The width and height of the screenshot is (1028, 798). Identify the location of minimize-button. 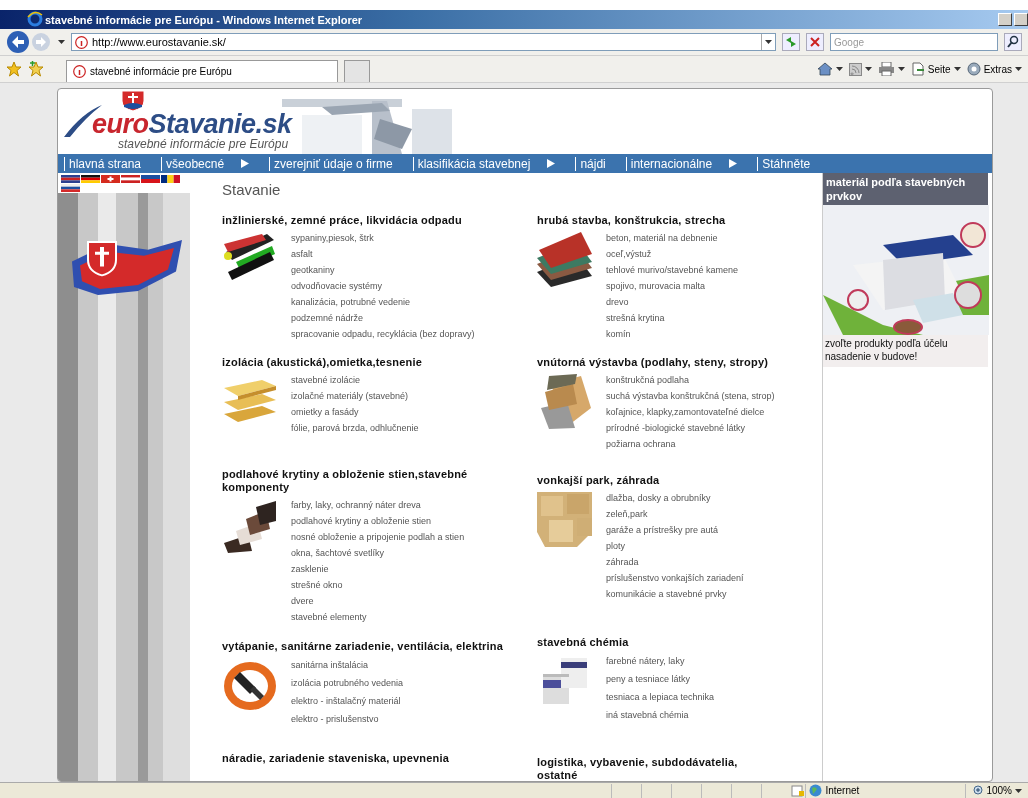
(1005, 19).